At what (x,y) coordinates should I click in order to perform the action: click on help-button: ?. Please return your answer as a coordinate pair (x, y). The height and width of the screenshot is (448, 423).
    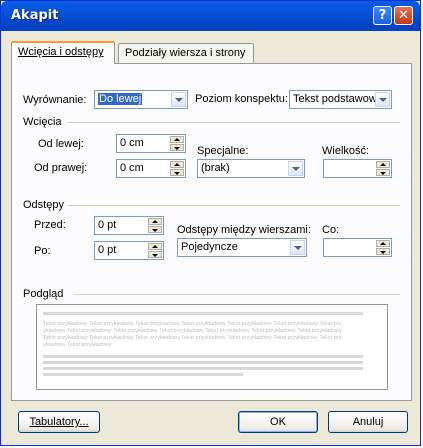
    Looking at the image, I should click on (382, 15).